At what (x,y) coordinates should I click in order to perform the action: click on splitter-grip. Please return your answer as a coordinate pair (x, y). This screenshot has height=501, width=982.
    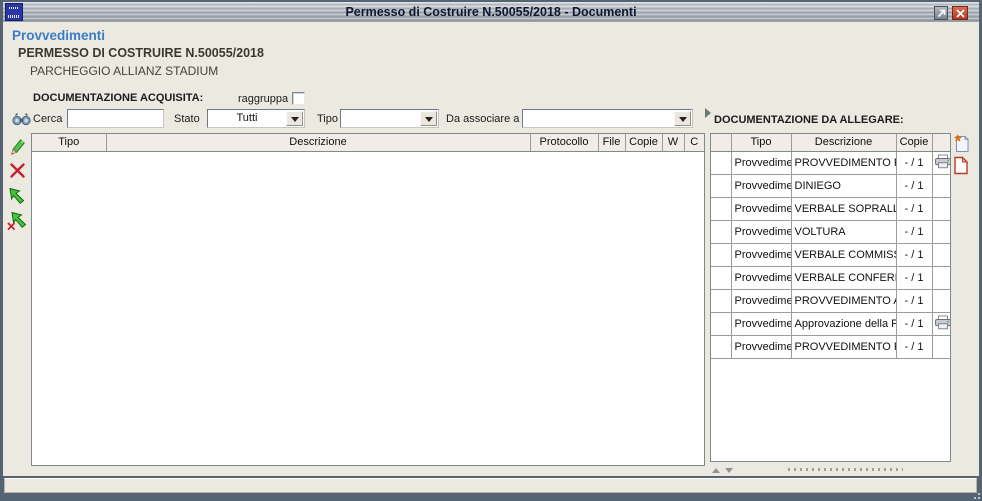
    Looking at the image, I should click on (845, 469).